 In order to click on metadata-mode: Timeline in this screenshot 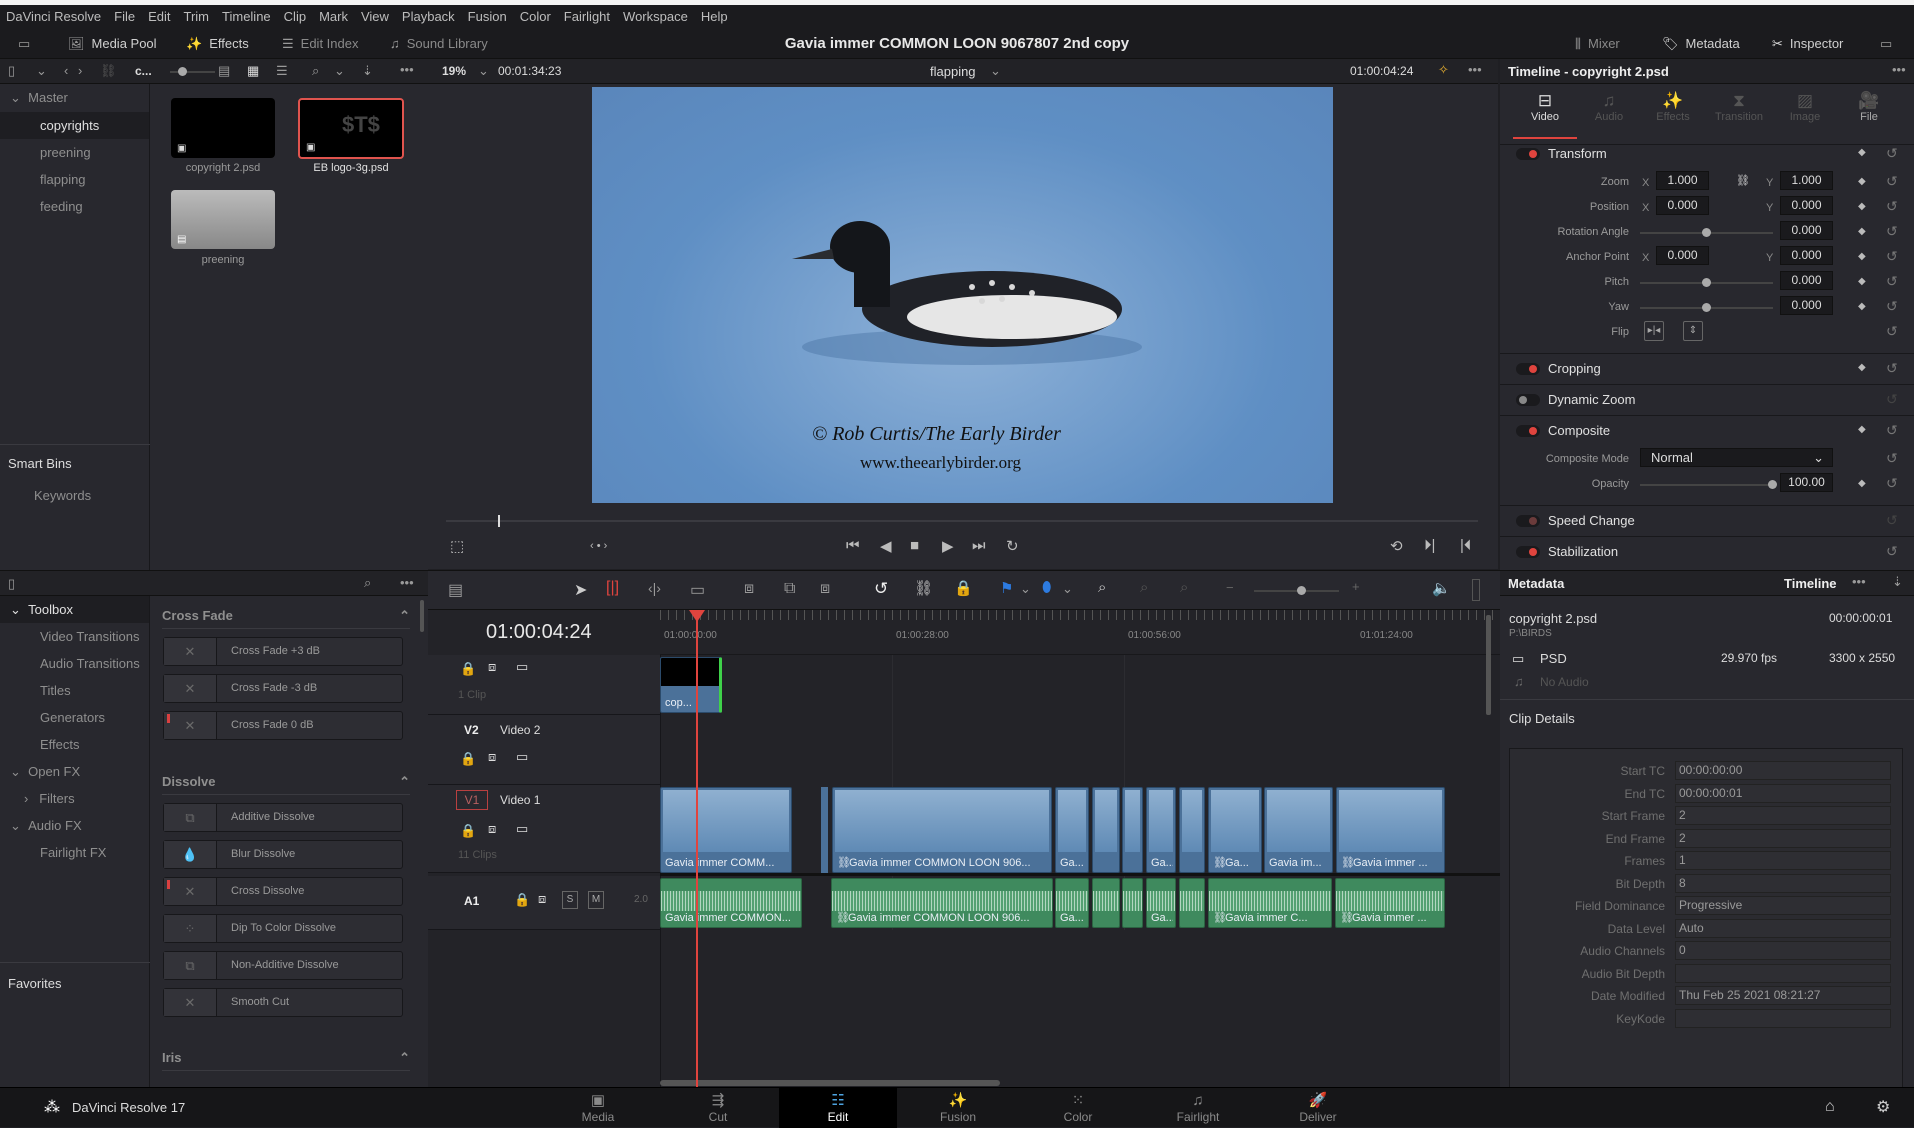, I will do `click(1810, 583)`.